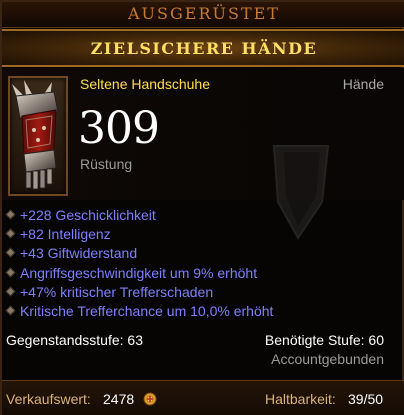 This screenshot has width=404, height=415. I want to click on stat-text: +43 Giftwiderstand, so click(79, 253).